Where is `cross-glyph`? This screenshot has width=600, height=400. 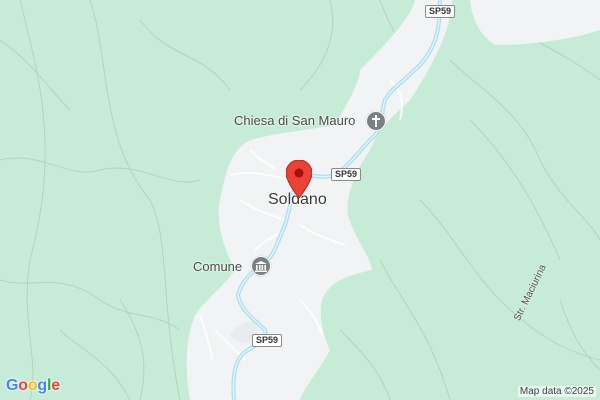 cross-glyph is located at coordinates (376, 121).